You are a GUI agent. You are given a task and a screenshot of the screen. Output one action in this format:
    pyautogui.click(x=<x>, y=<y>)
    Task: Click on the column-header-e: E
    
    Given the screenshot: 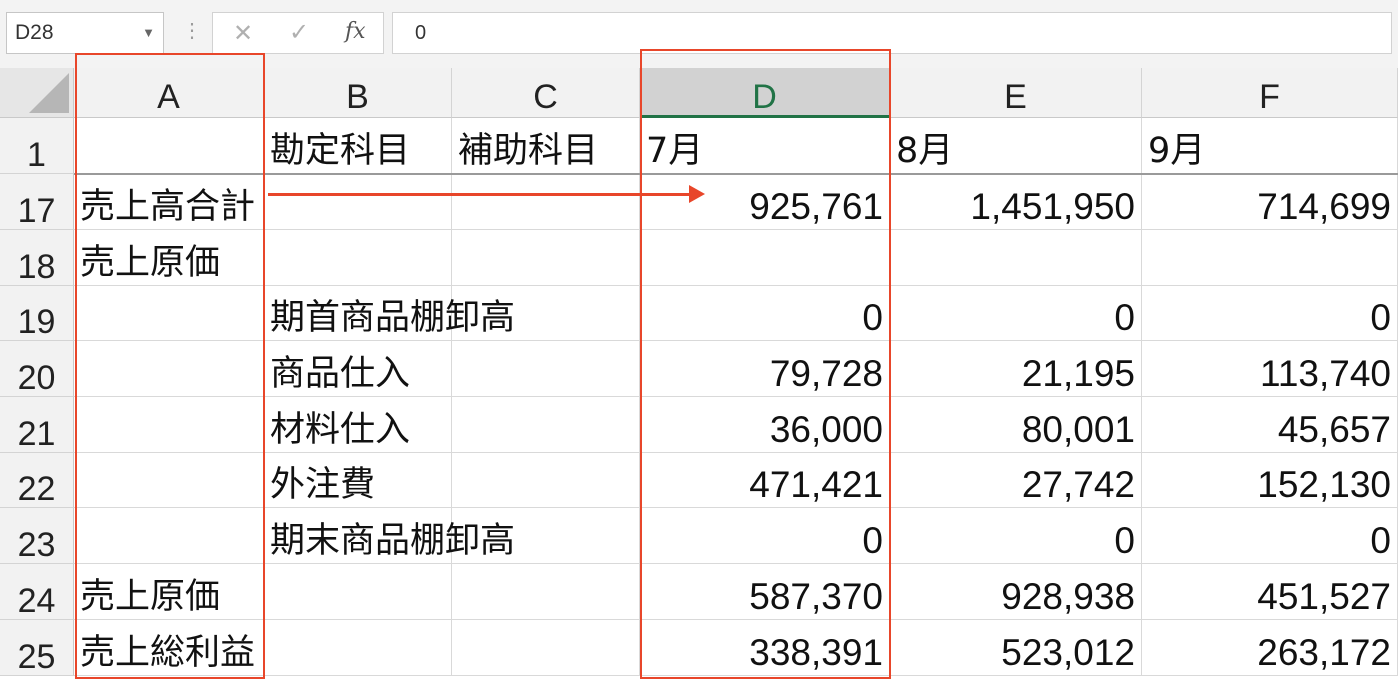 What is the action you would take?
    pyautogui.click(x=1016, y=93)
    